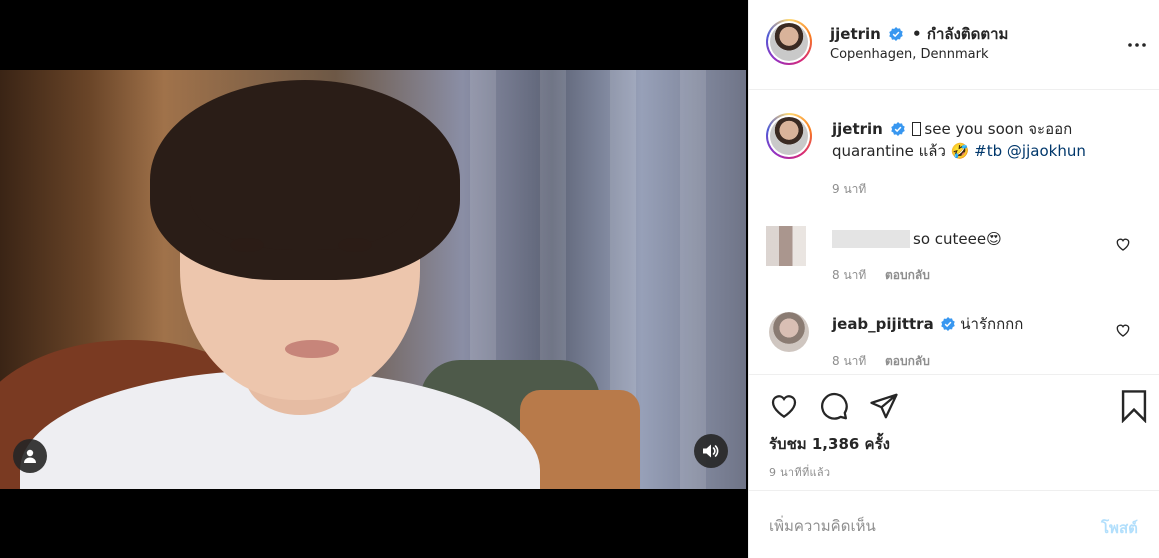 The image size is (1159, 558). I want to click on comment-composer: โพสต์, so click(954, 524).